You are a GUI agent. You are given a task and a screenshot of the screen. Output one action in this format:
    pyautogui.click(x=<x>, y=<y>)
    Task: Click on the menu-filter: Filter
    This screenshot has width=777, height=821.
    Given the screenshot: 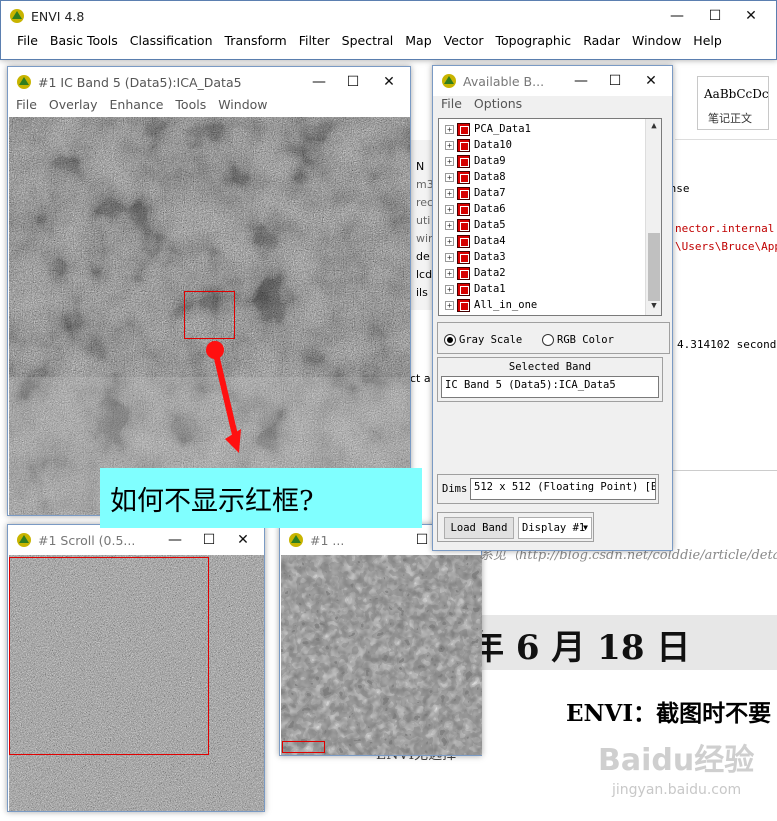 What is the action you would take?
    pyautogui.click(x=314, y=43)
    